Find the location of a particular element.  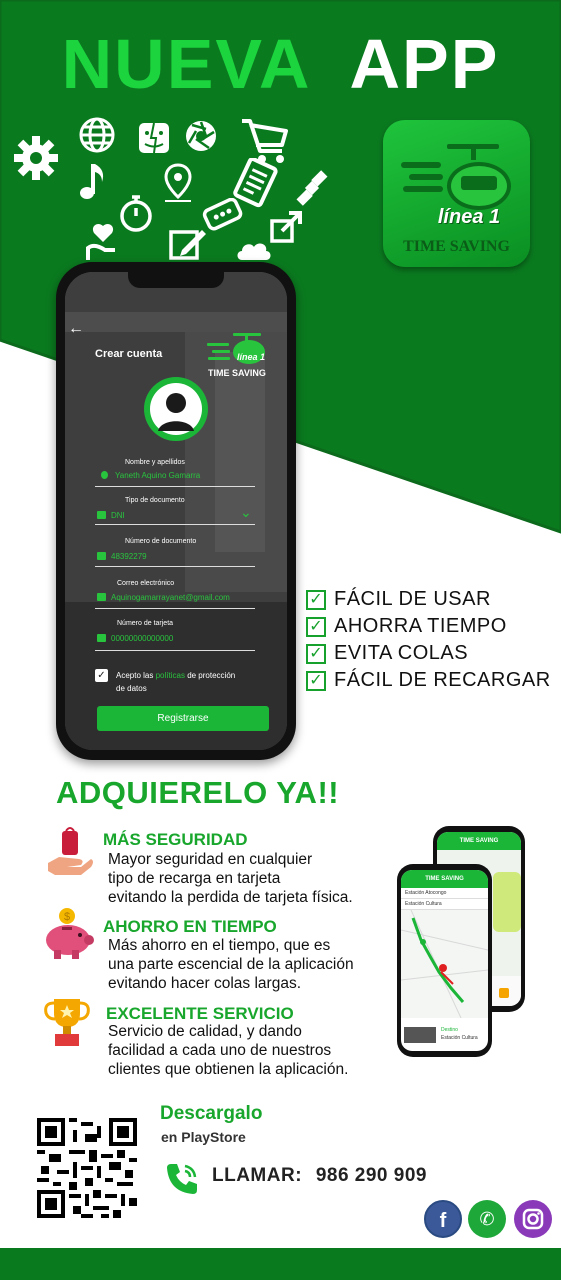

field-email-input: Aquinogamarrayanet@gmail.com is located at coordinates (170, 597).